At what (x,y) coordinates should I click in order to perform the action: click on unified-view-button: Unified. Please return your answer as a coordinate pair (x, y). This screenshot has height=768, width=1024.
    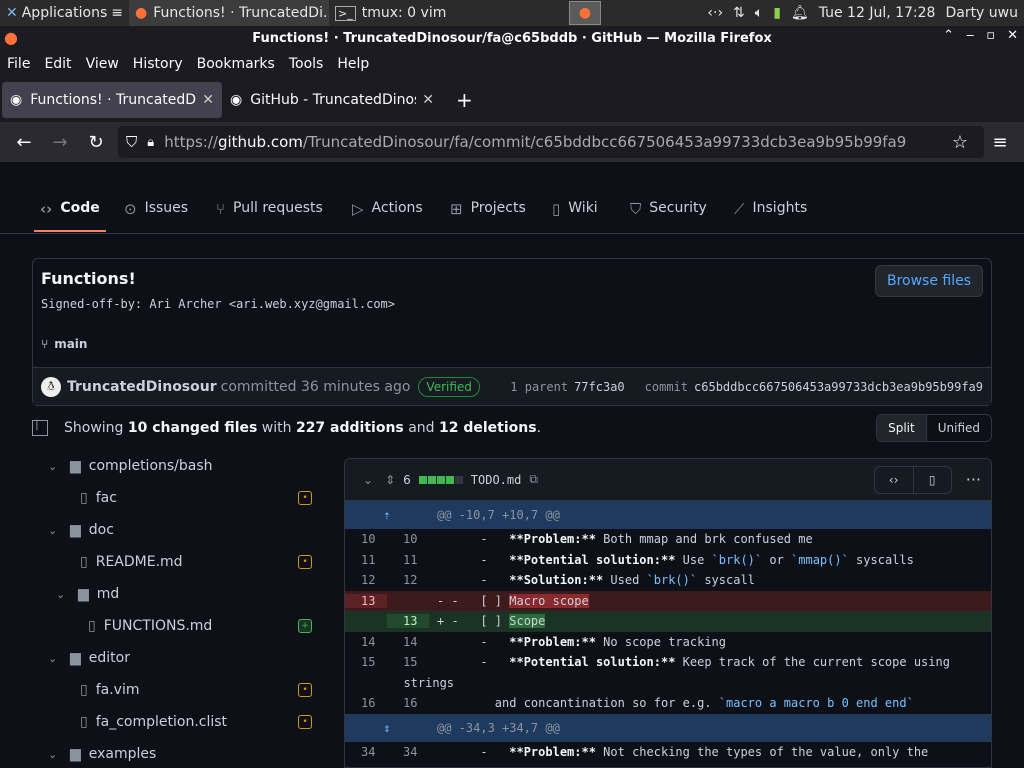
    Looking at the image, I should click on (959, 428).